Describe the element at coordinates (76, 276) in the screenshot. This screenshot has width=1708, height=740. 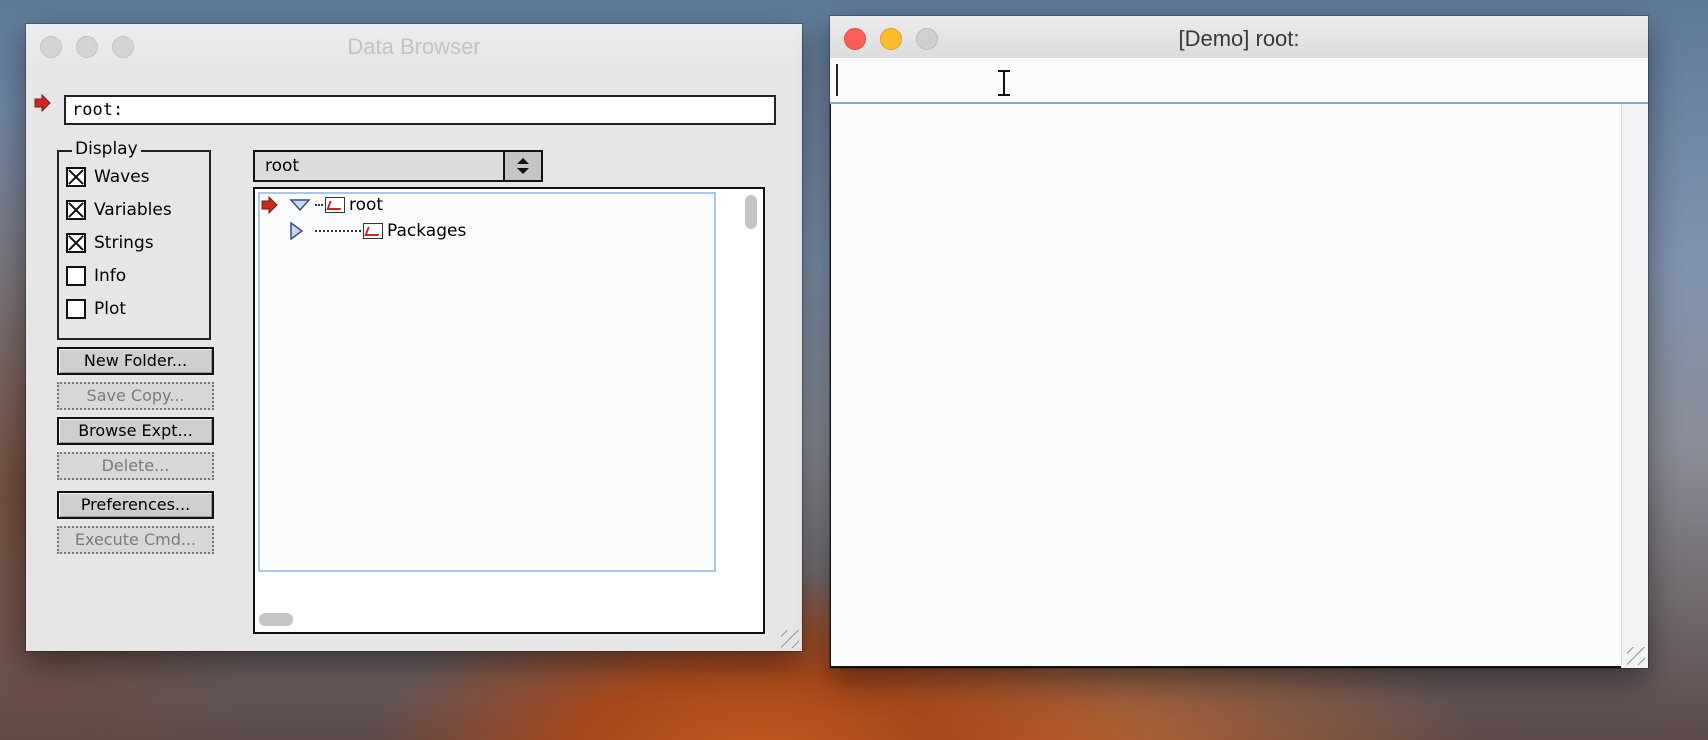
I see `info-checkbox` at that location.